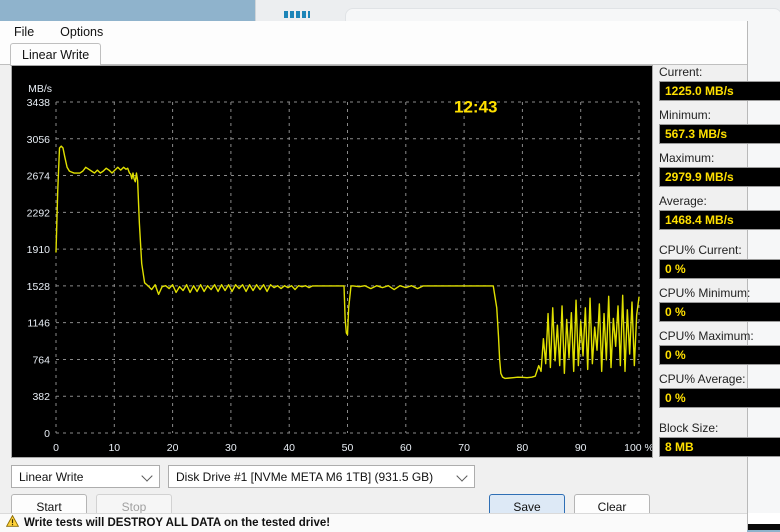 Image resolution: width=780 pixels, height=532 pixels. What do you see at coordinates (581, 448) in the screenshot?
I see `chart-x-tick: 90` at bounding box center [581, 448].